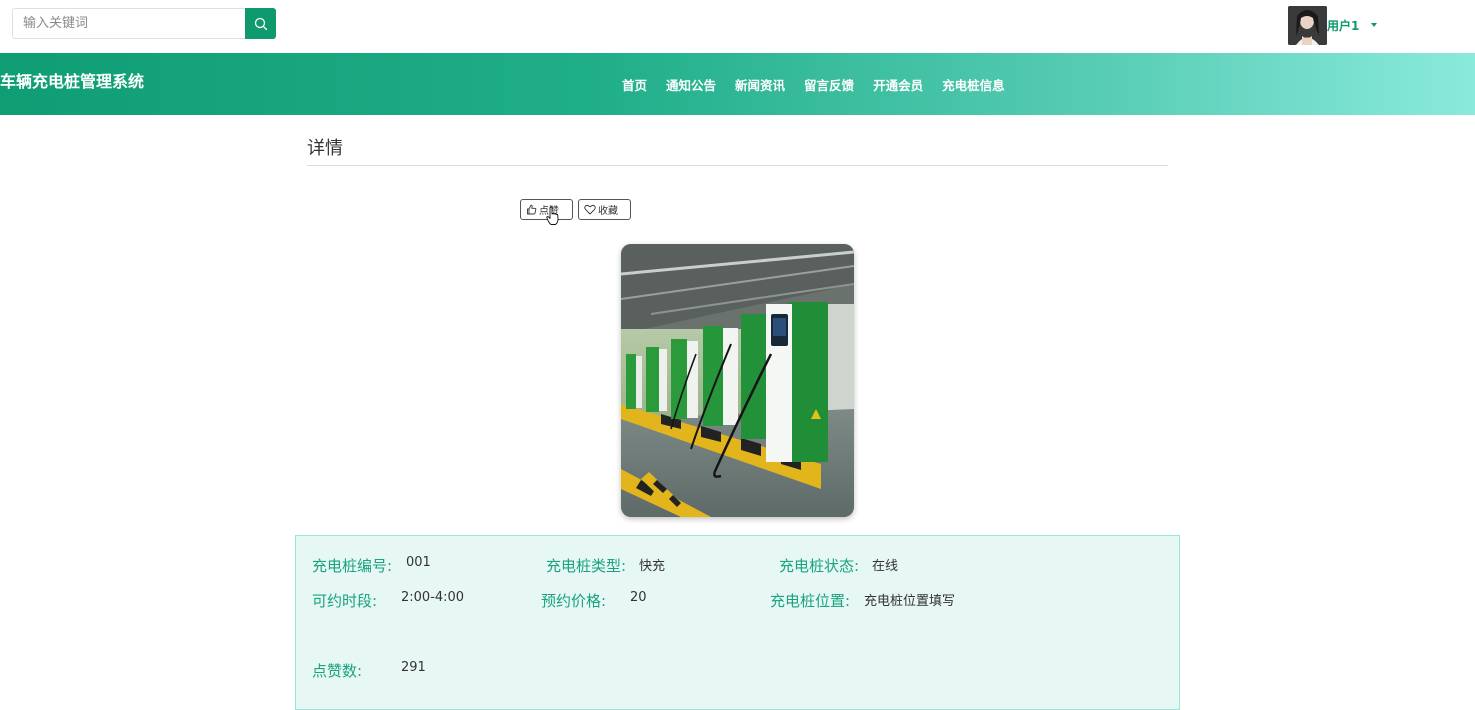  Describe the element at coordinates (973, 84) in the screenshot. I see `nav-item-charging-pile: 充电桩信息` at that location.